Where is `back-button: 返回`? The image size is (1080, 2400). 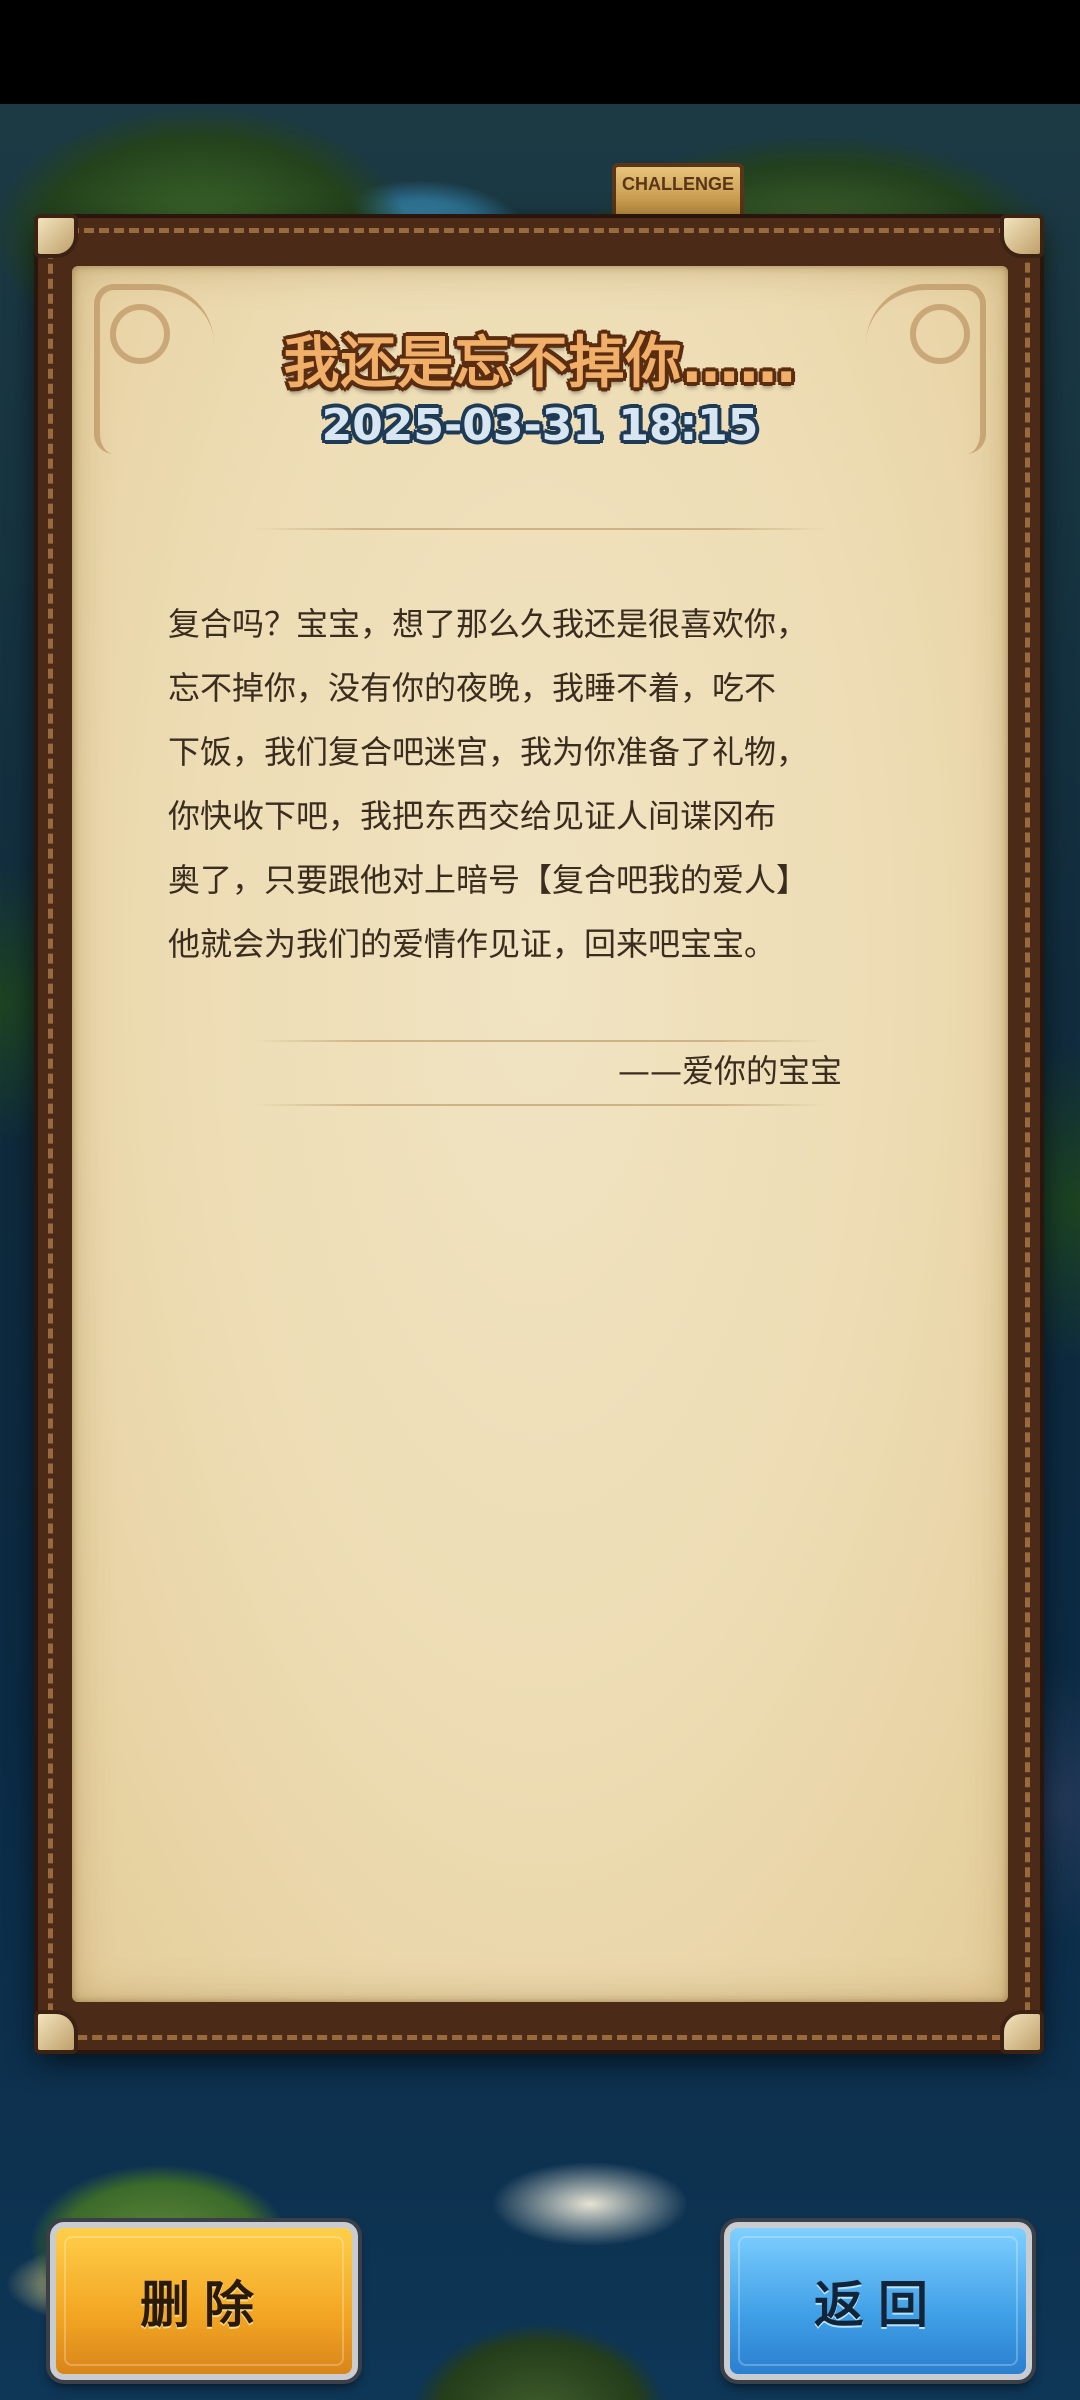
back-button: 返回 is located at coordinates (878, 2301).